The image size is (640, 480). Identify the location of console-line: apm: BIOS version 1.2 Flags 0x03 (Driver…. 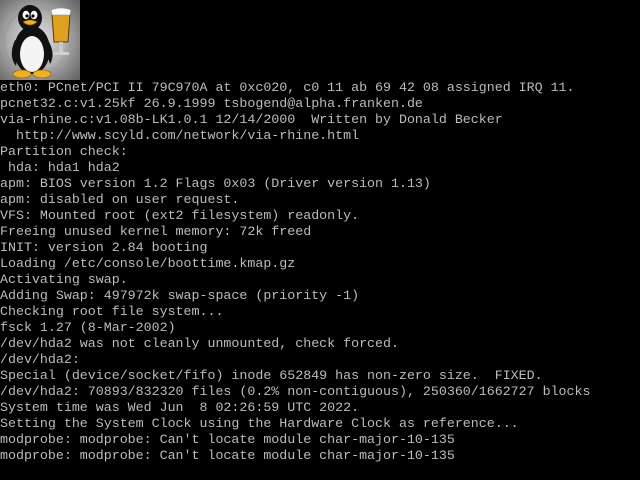
(215, 183).